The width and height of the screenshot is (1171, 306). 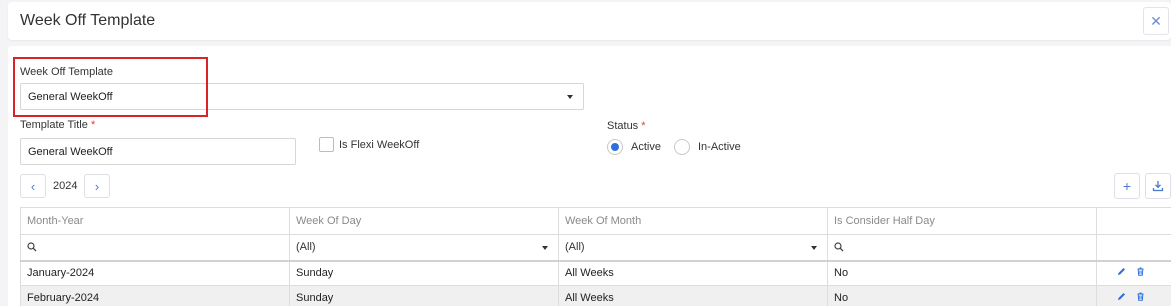 What do you see at coordinates (158, 151) in the screenshot?
I see `template-title-input: General WeekOff` at bounding box center [158, 151].